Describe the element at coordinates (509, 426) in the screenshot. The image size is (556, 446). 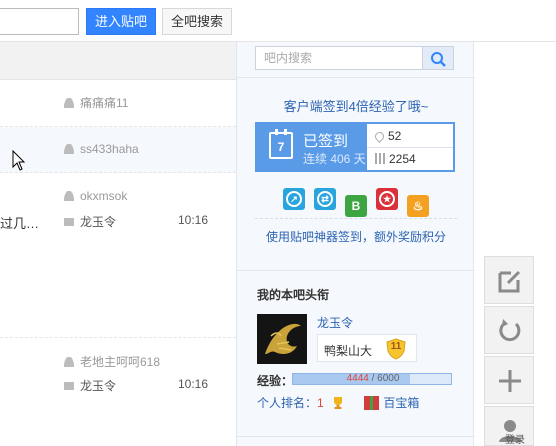
I see `login-button: 登录` at that location.